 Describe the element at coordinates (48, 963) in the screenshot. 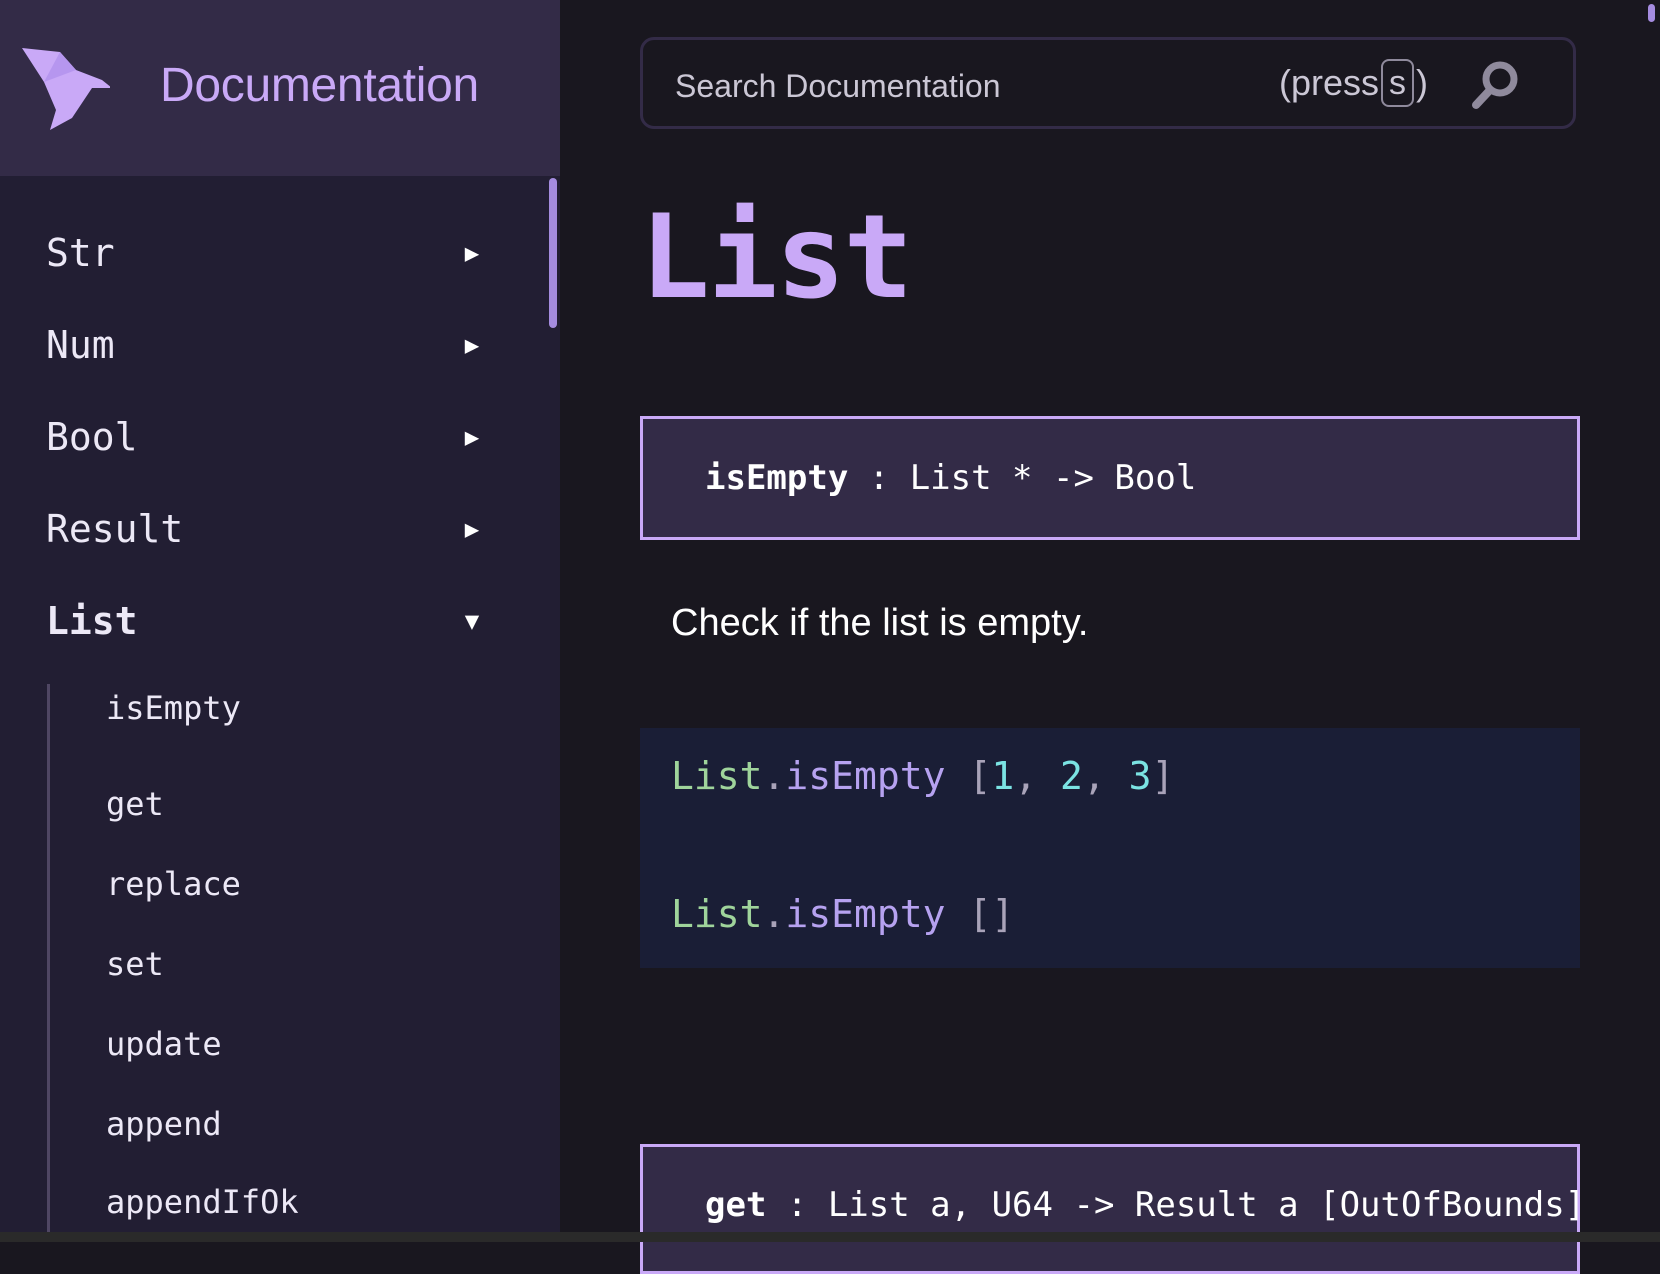

I see `submenu-rail` at that location.